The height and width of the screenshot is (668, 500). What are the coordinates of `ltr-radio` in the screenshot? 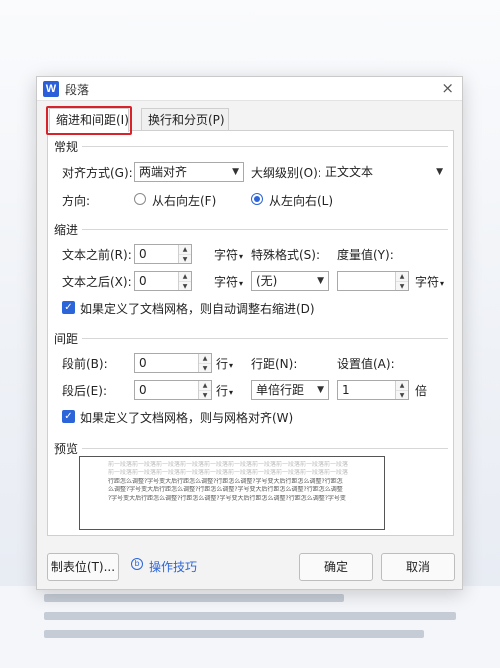 It's located at (257, 199).